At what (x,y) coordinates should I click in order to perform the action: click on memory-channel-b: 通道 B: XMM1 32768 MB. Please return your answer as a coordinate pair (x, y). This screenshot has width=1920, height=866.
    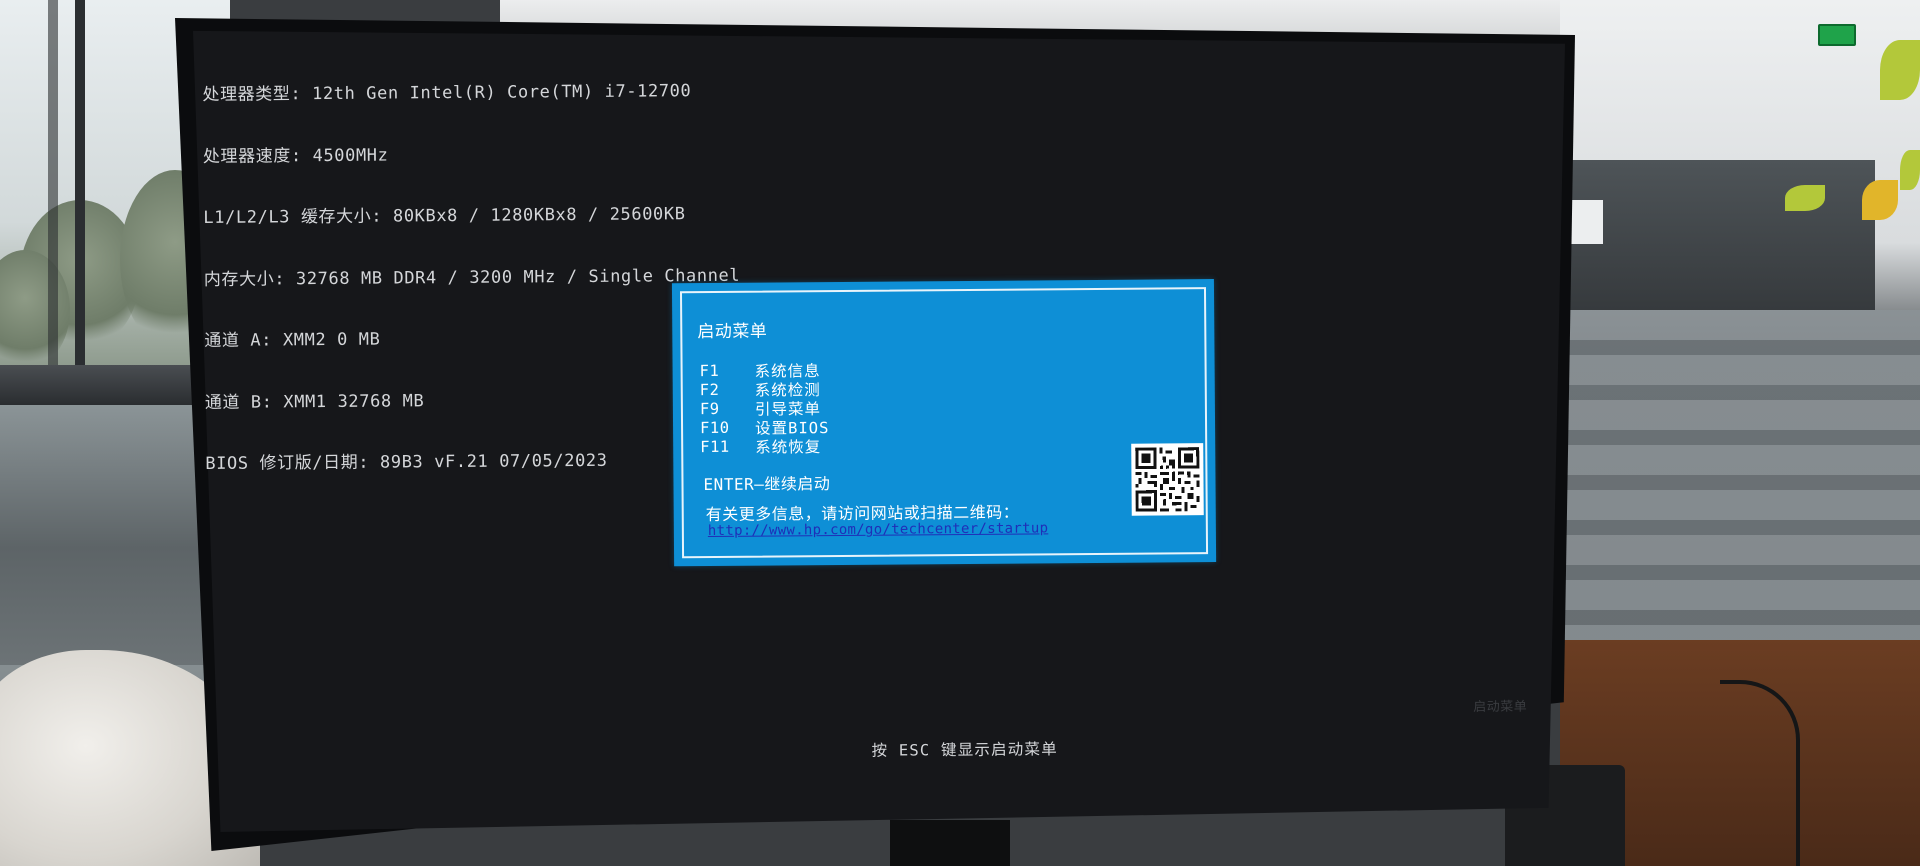
    Looking at the image, I should click on (314, 401).